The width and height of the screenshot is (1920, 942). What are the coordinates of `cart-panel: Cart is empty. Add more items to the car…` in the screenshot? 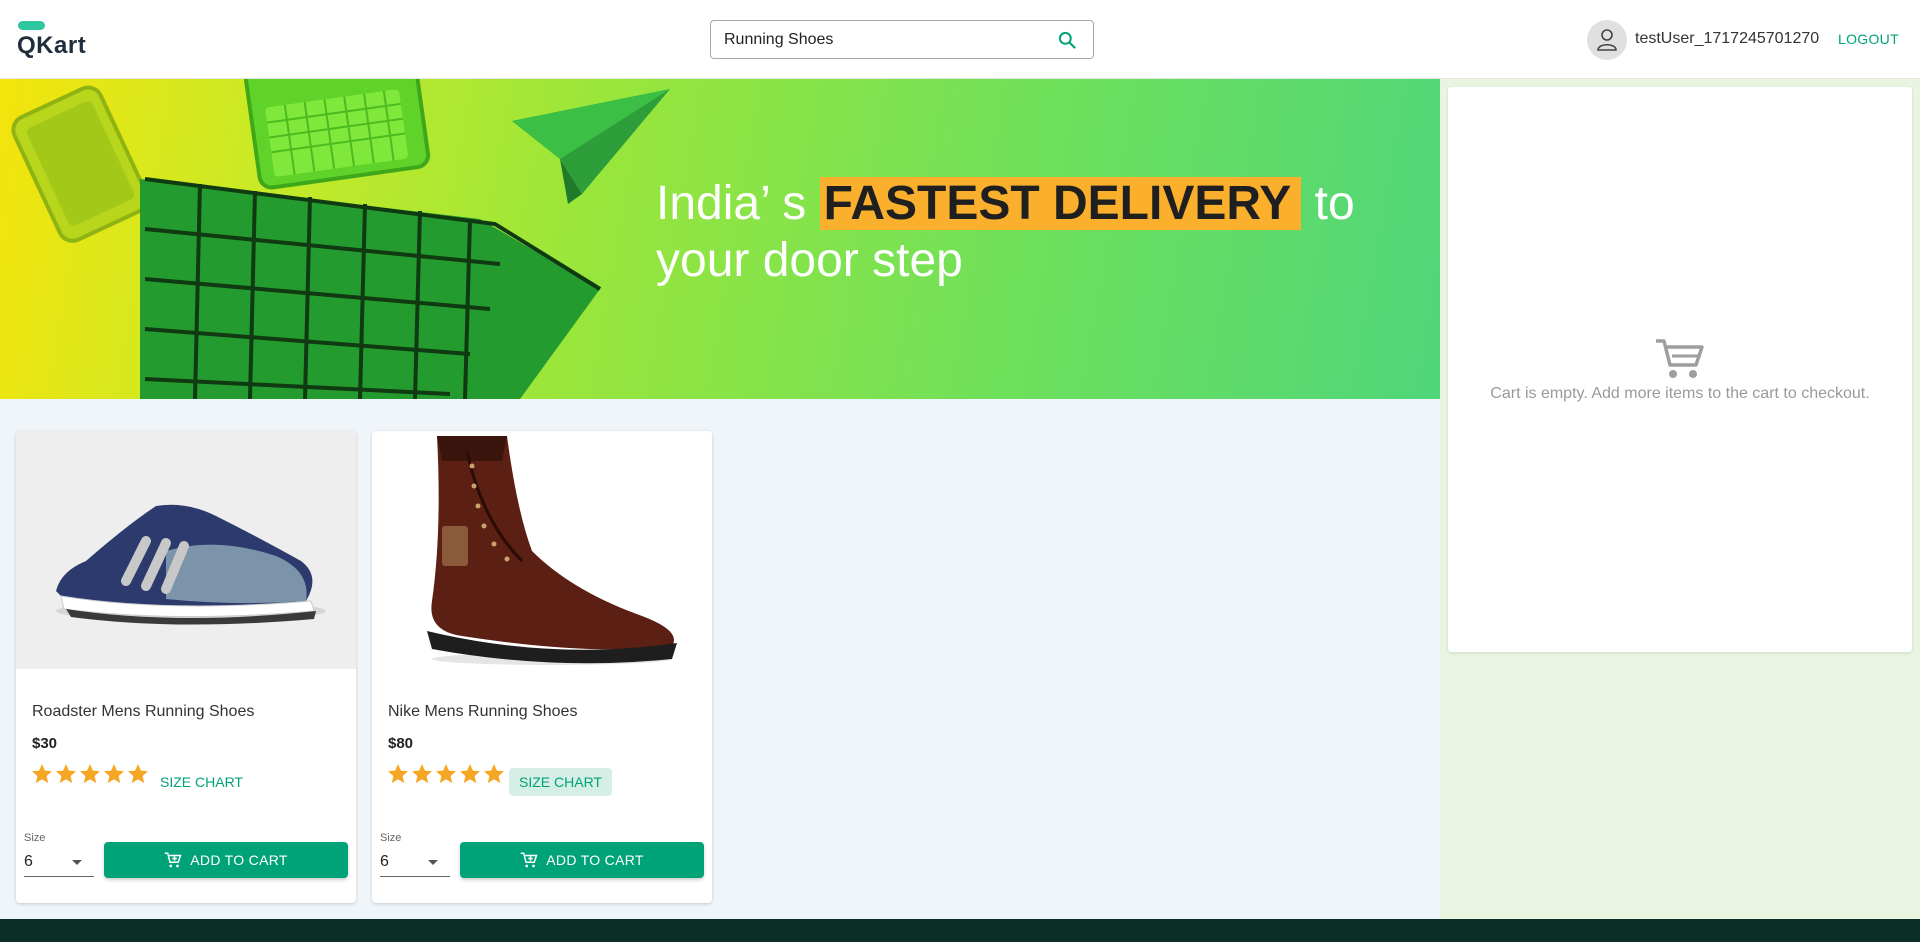 It's located at (1680, 369).